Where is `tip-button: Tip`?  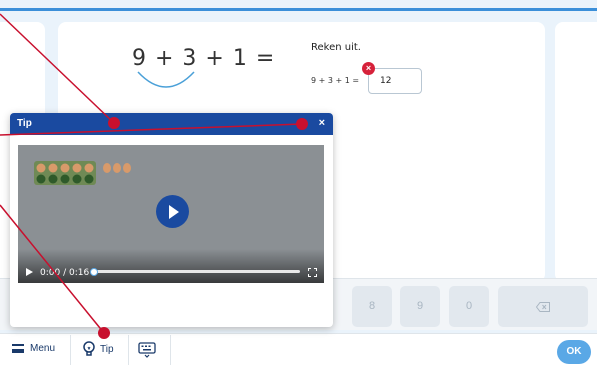 tip-button: Tip is located at coordinates (98, 349).